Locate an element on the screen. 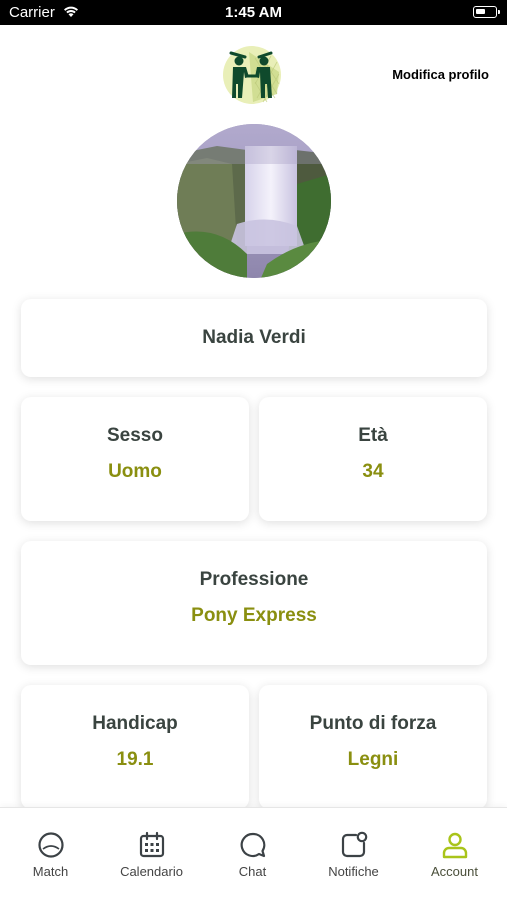 This screenshot has height=901, width=507. tab-notifiche: Notifiche is located at coordinates (353, 854).